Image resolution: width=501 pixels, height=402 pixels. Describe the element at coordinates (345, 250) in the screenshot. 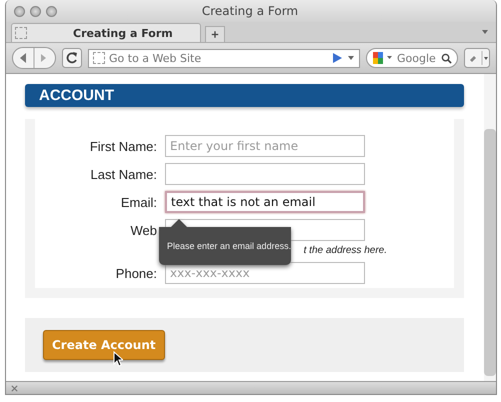

I see `field-hint: t the address here.` at that location.